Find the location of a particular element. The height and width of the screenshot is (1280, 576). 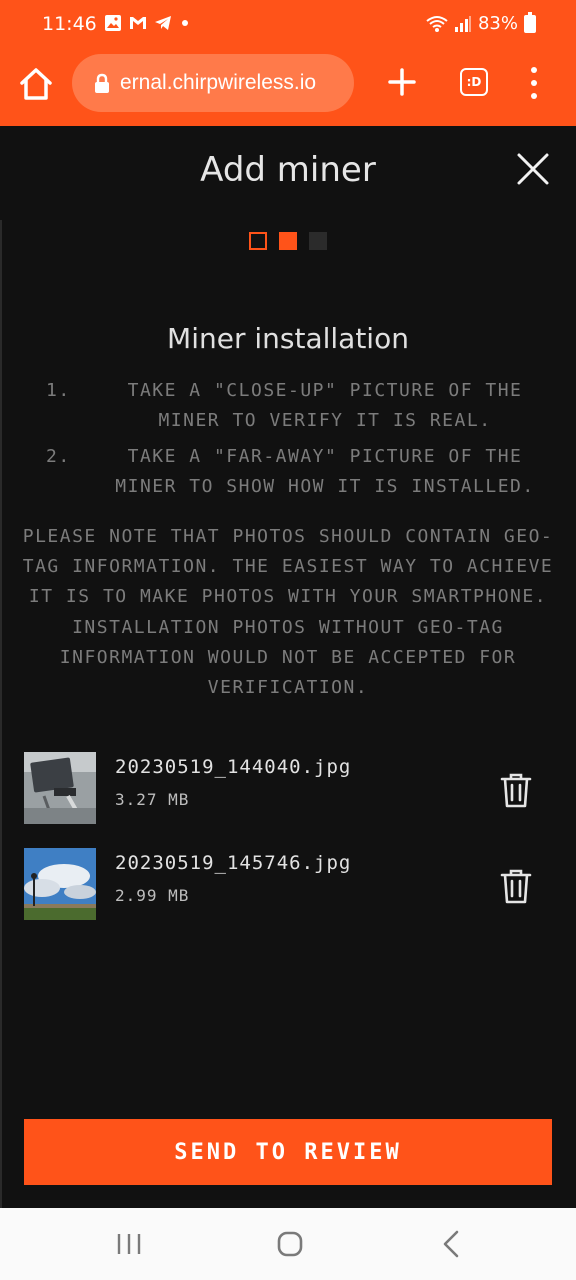

lock-icon is located at coordinates (102, 83).